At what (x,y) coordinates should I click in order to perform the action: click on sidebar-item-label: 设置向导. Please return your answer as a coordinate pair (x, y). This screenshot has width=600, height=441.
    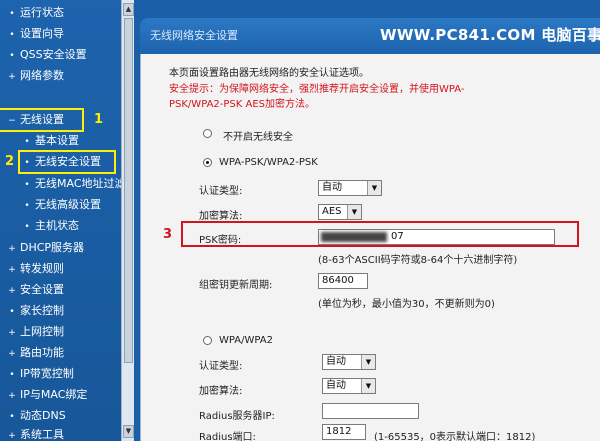
    Looking at the image, I should click on (42, 33).